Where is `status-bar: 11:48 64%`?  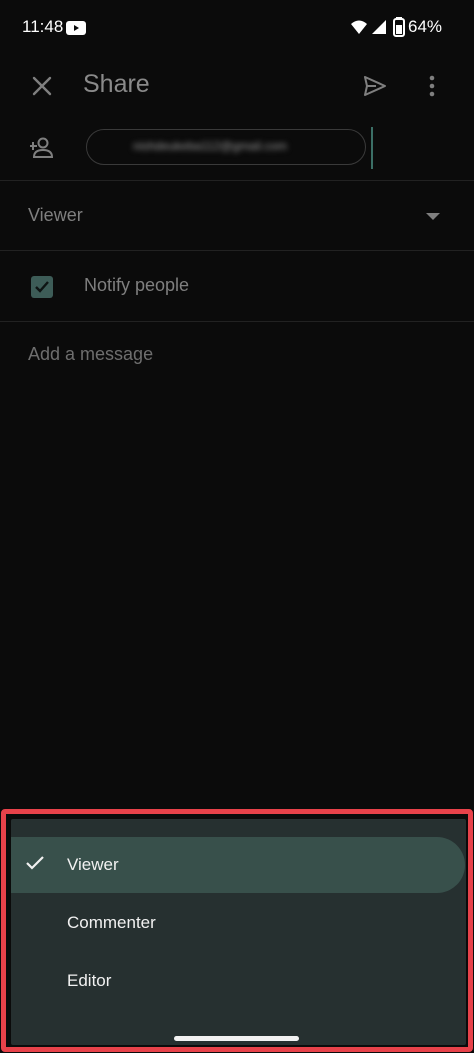 status-bar: 11:48 64% is located at coordinates (237, 28).